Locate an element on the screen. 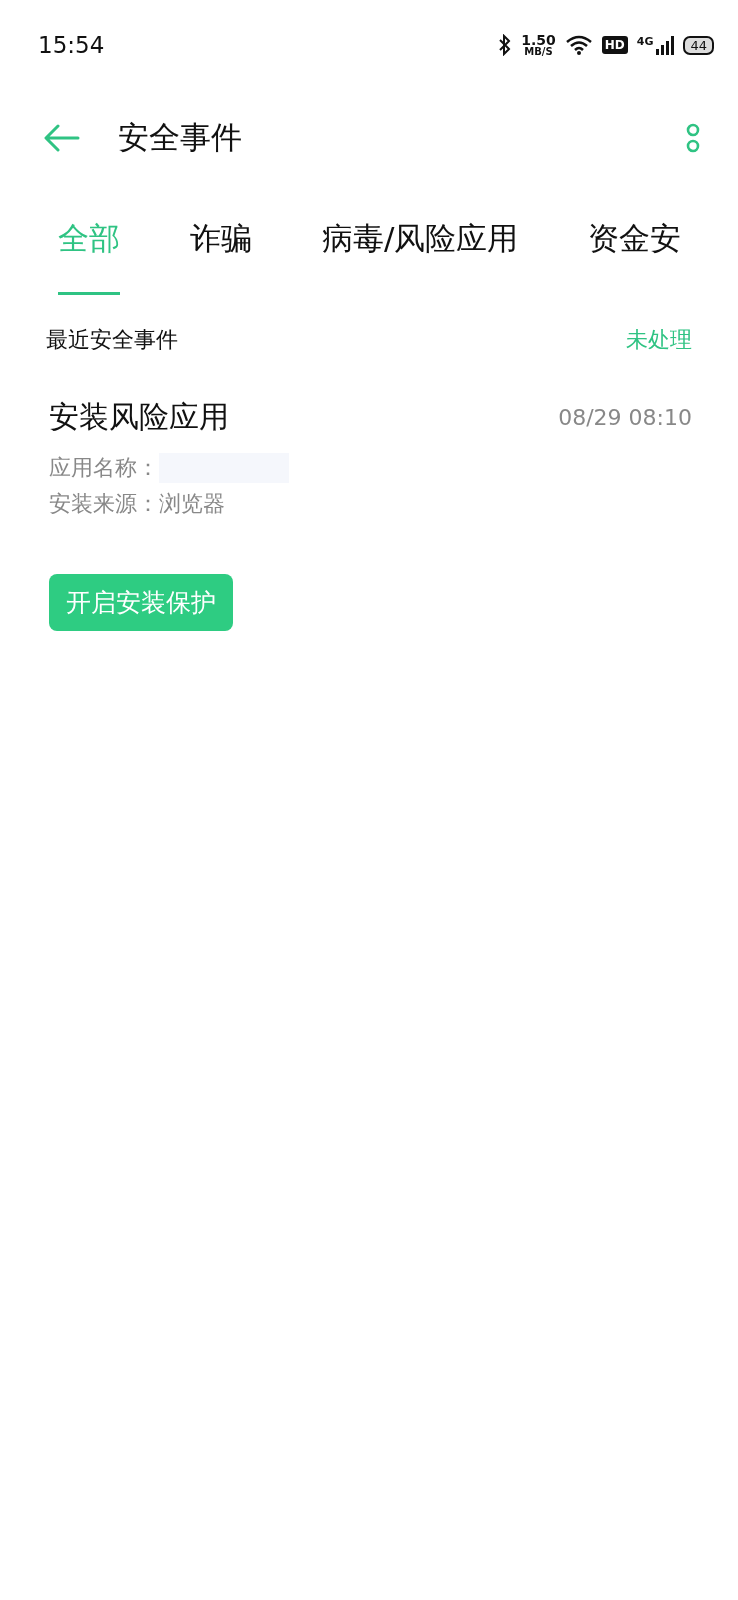 This screenshot has height=1600, width=738. page-title: 安全事件 is located at coordinates (180, 137).